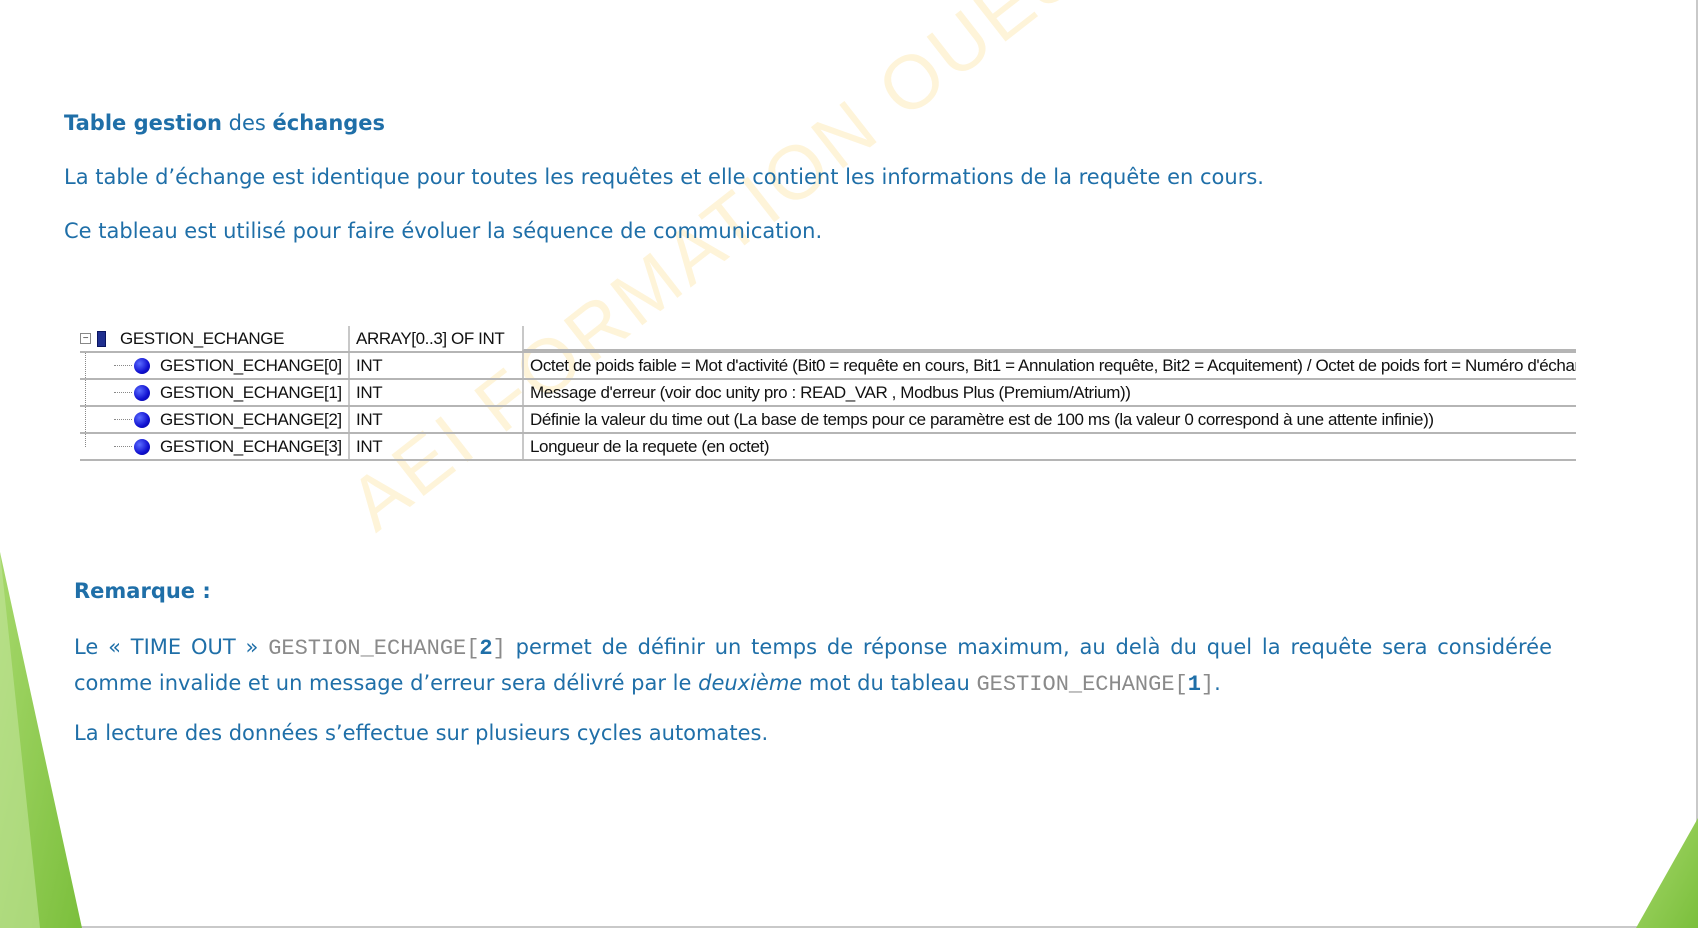 This screenshot has width=1700, height=930. I want to click on collapse-icon: −, so click(85, 338).